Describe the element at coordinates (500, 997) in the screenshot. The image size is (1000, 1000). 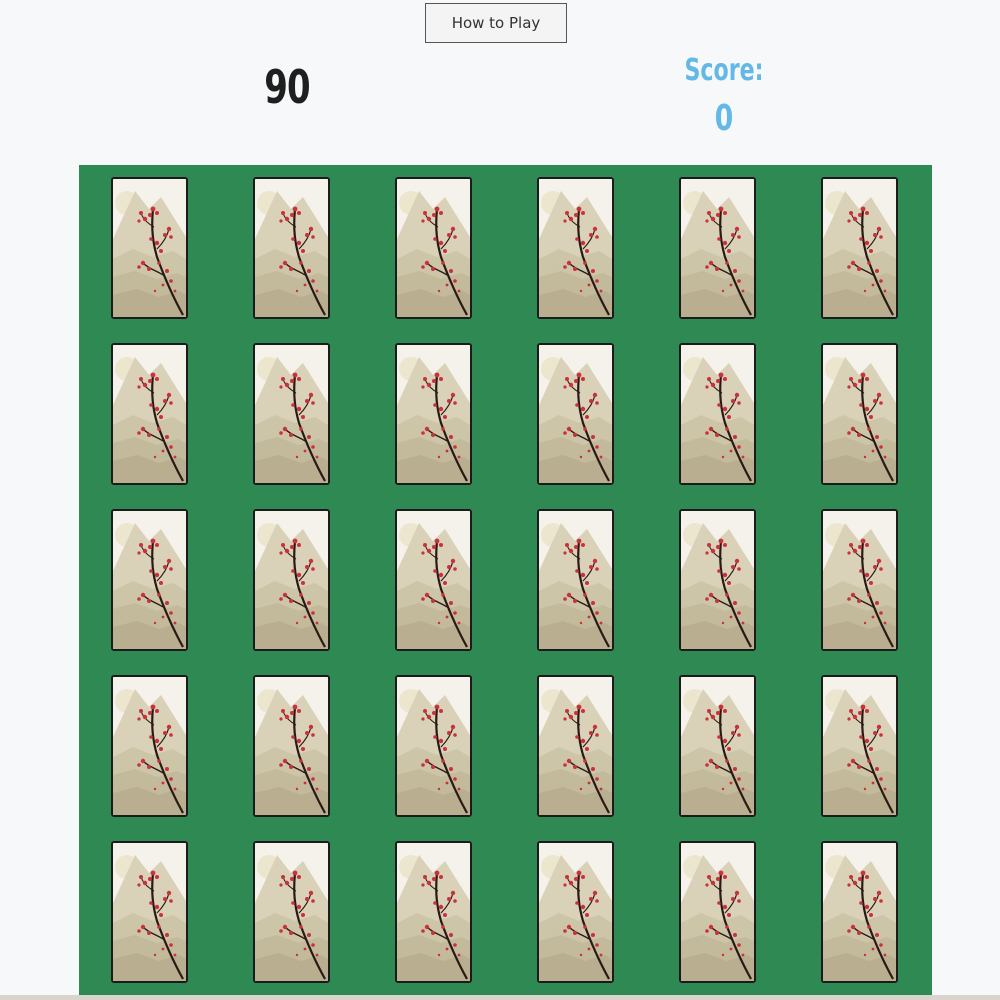
I see `page-bottom-edge` at that location.